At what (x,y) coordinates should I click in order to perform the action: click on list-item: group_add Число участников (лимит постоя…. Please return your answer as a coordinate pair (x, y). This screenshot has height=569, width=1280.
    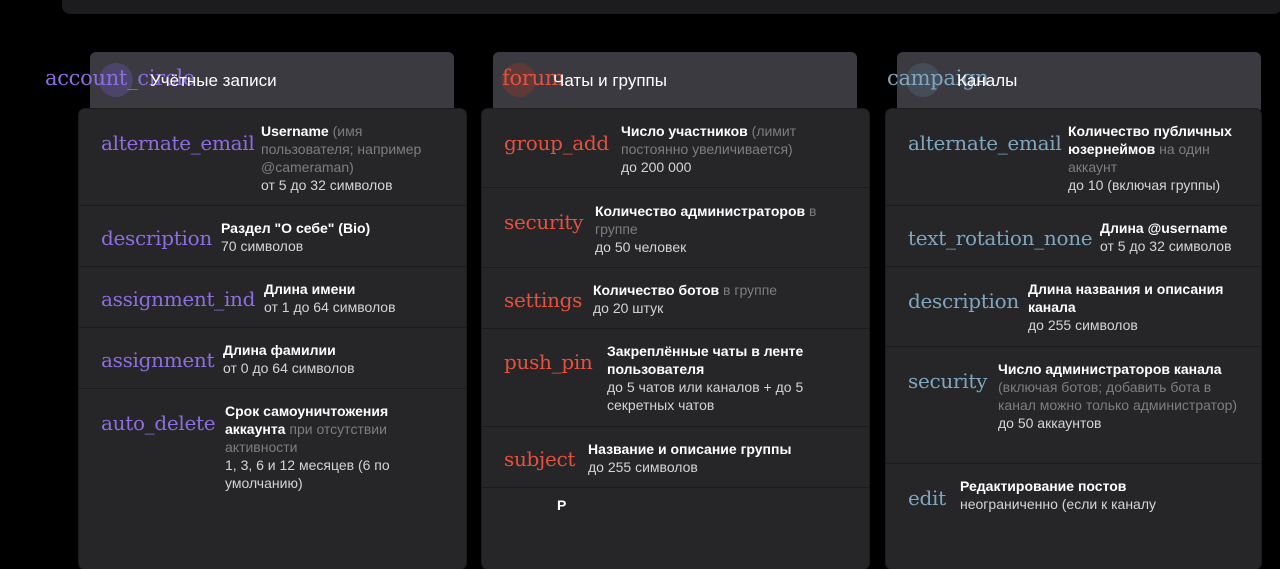
    Looking at the image, I should click on (675, 148).